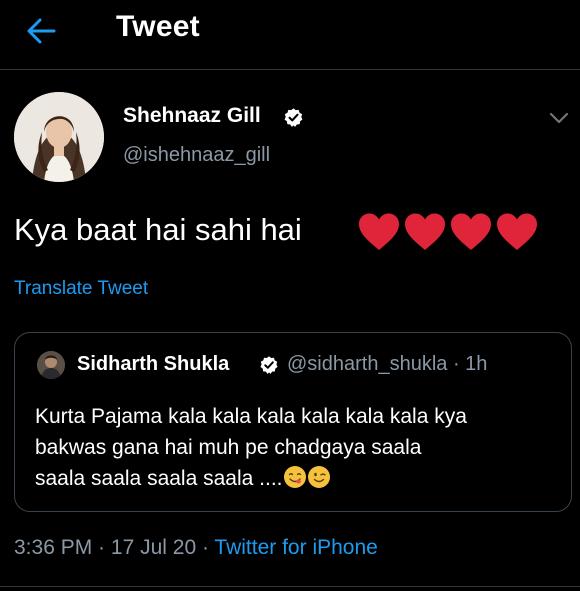 The height and width of the screenshot is (591, 580). I want to click on face-savoring-food-icon, so click(294, 477).